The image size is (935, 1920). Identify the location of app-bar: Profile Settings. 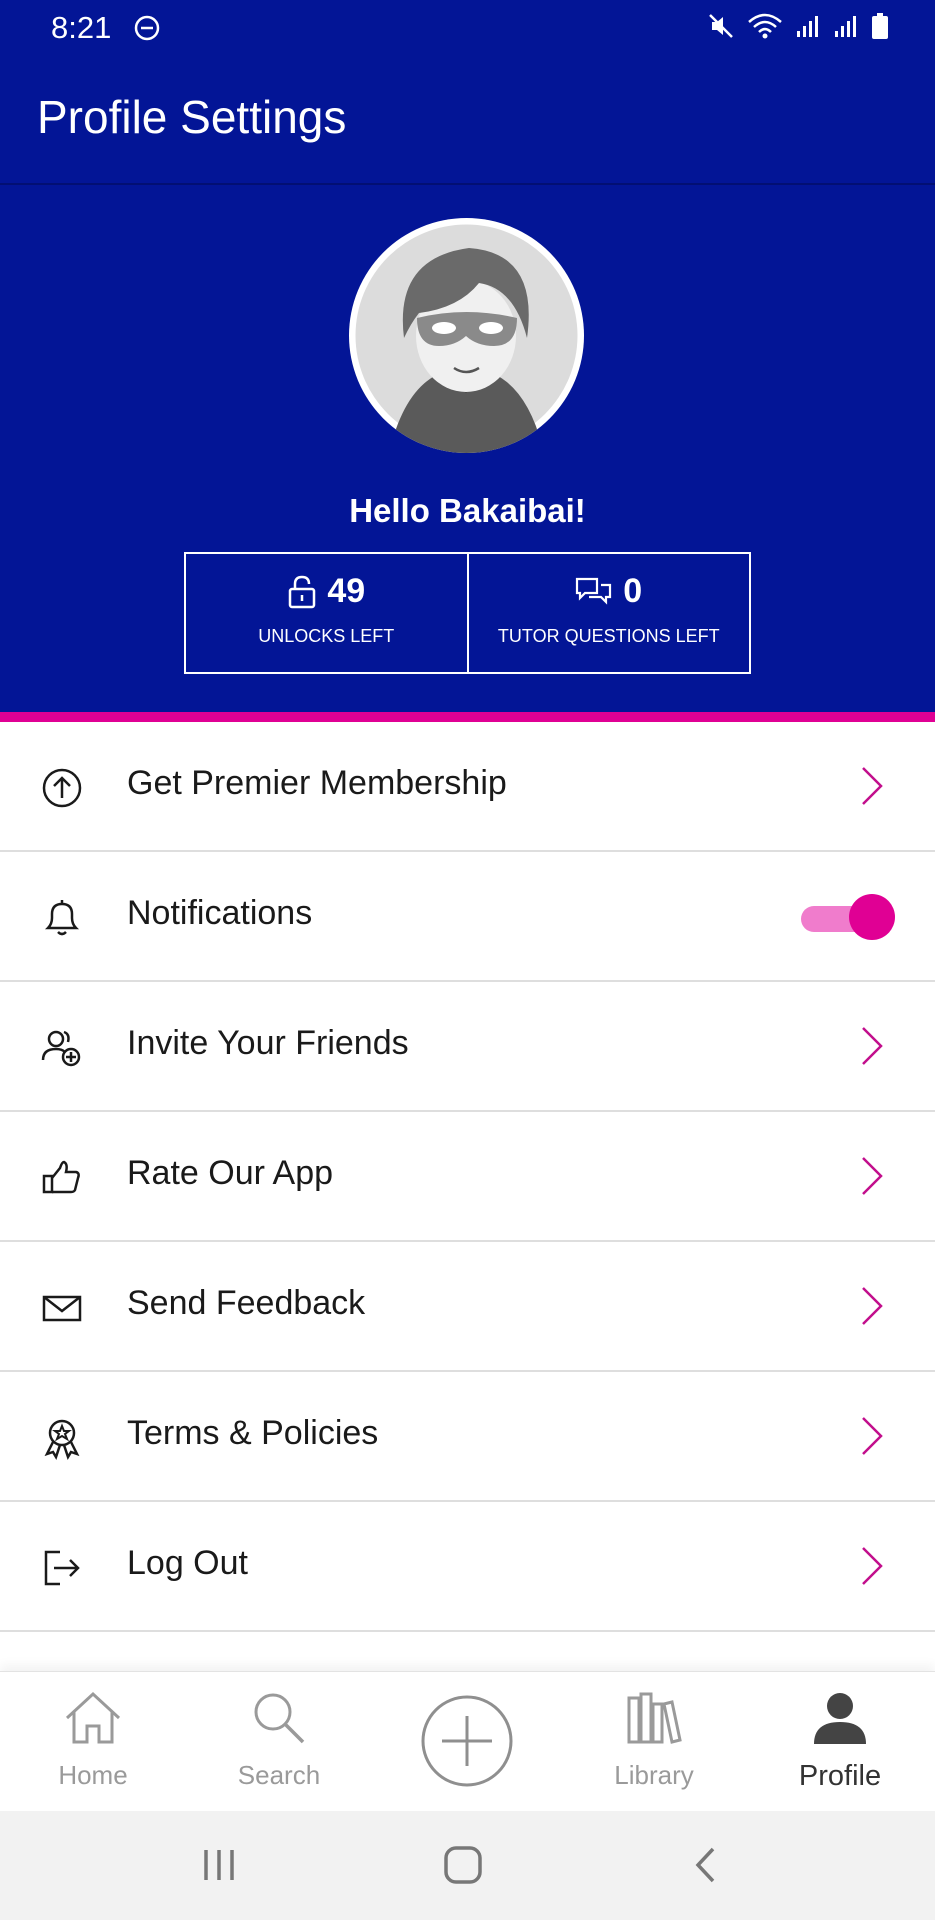
(467, 120).